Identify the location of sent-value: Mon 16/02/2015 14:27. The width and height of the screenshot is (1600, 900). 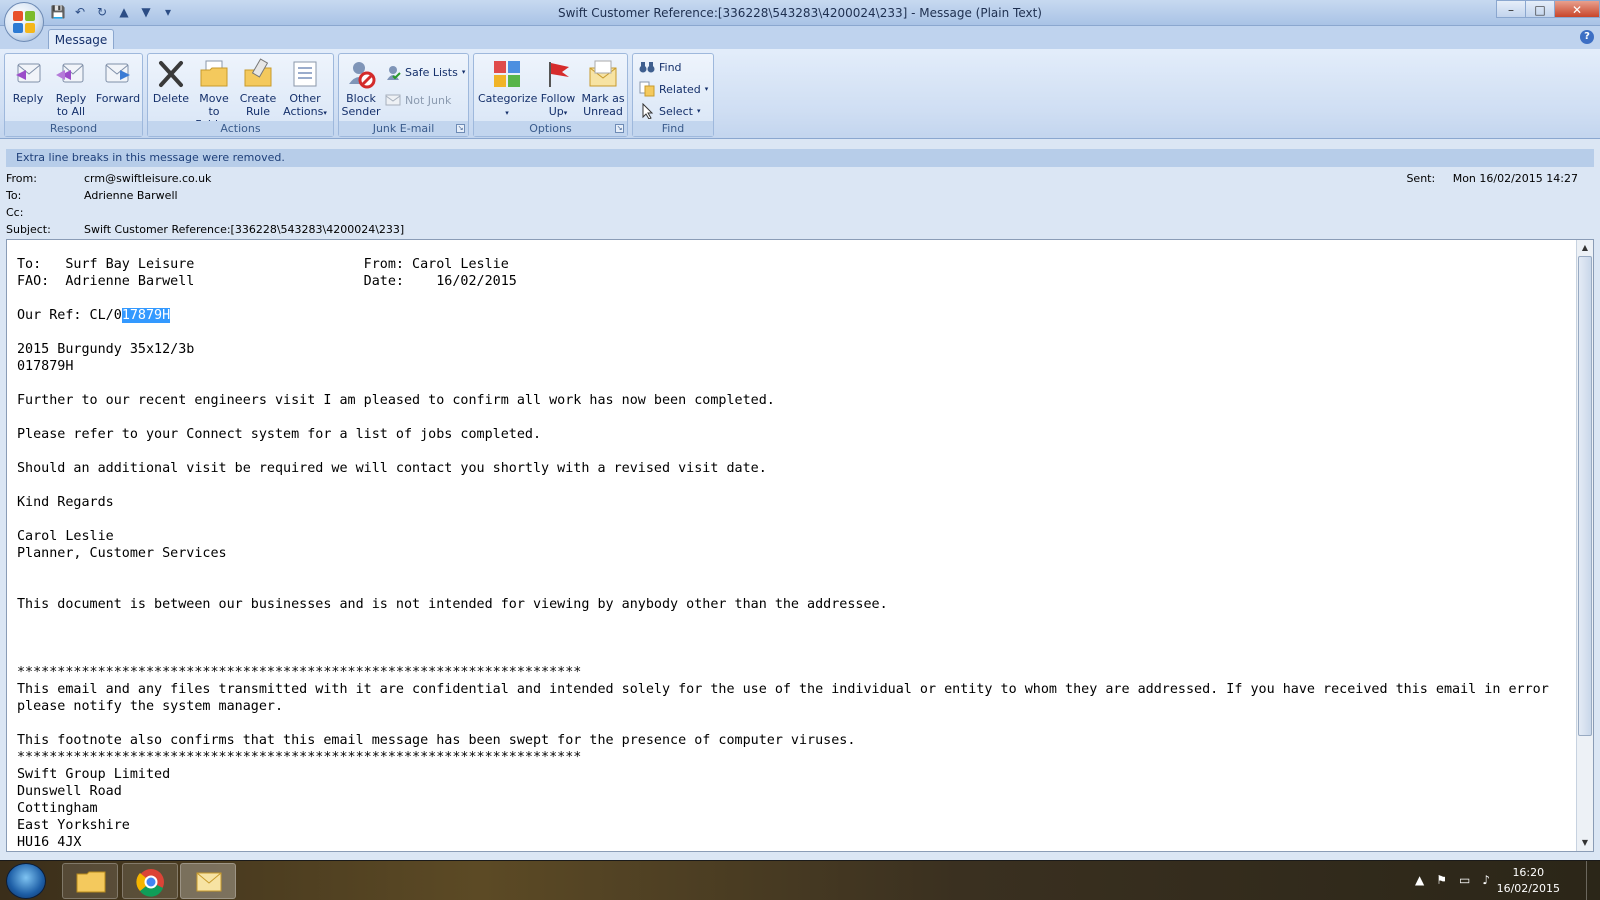
(1515, 178).